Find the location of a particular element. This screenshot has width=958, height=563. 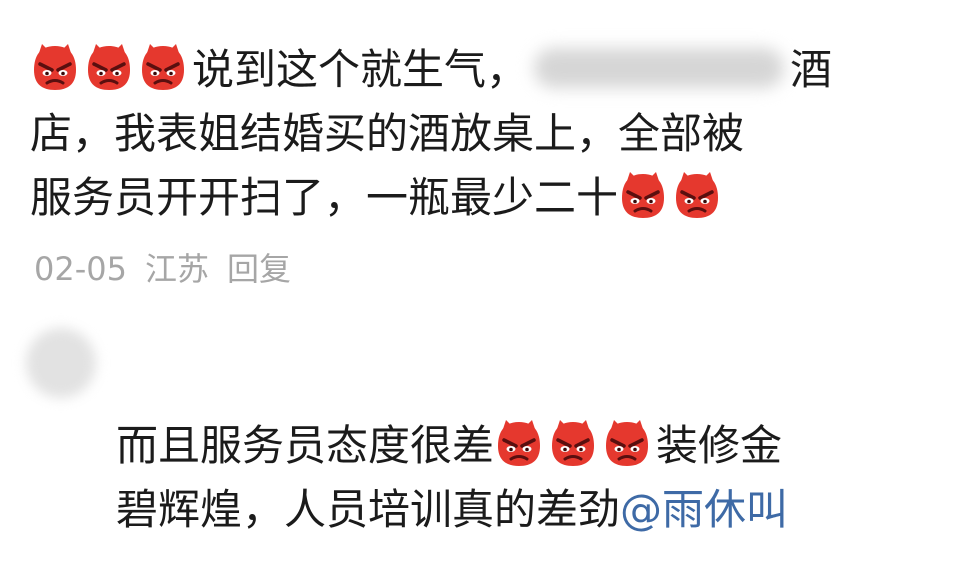

comment-1-line-3: 服务员开开扫了，一瓶最少二十 is located at coordinates (480, 198).